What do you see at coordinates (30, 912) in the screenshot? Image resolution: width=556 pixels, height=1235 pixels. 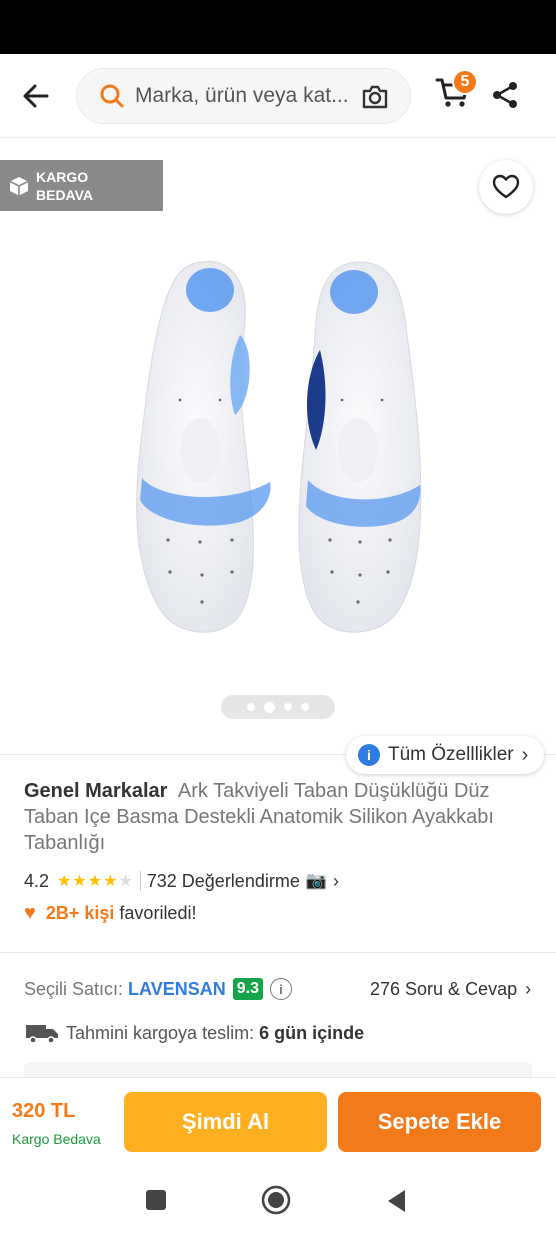 I see `heart-filled-icon: ♥` at bounding box center [30, 912].